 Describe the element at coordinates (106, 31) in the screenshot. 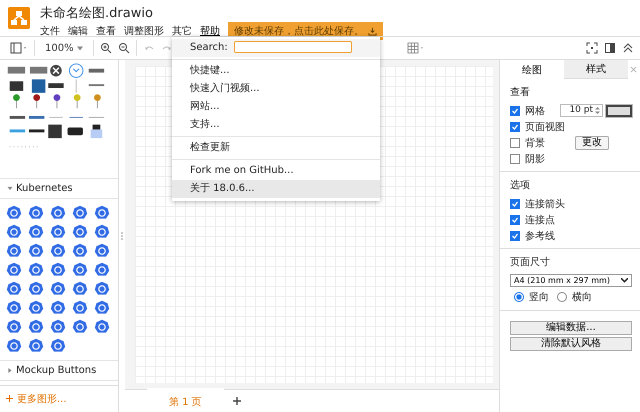

I see `menu-item: 查看` at that location.